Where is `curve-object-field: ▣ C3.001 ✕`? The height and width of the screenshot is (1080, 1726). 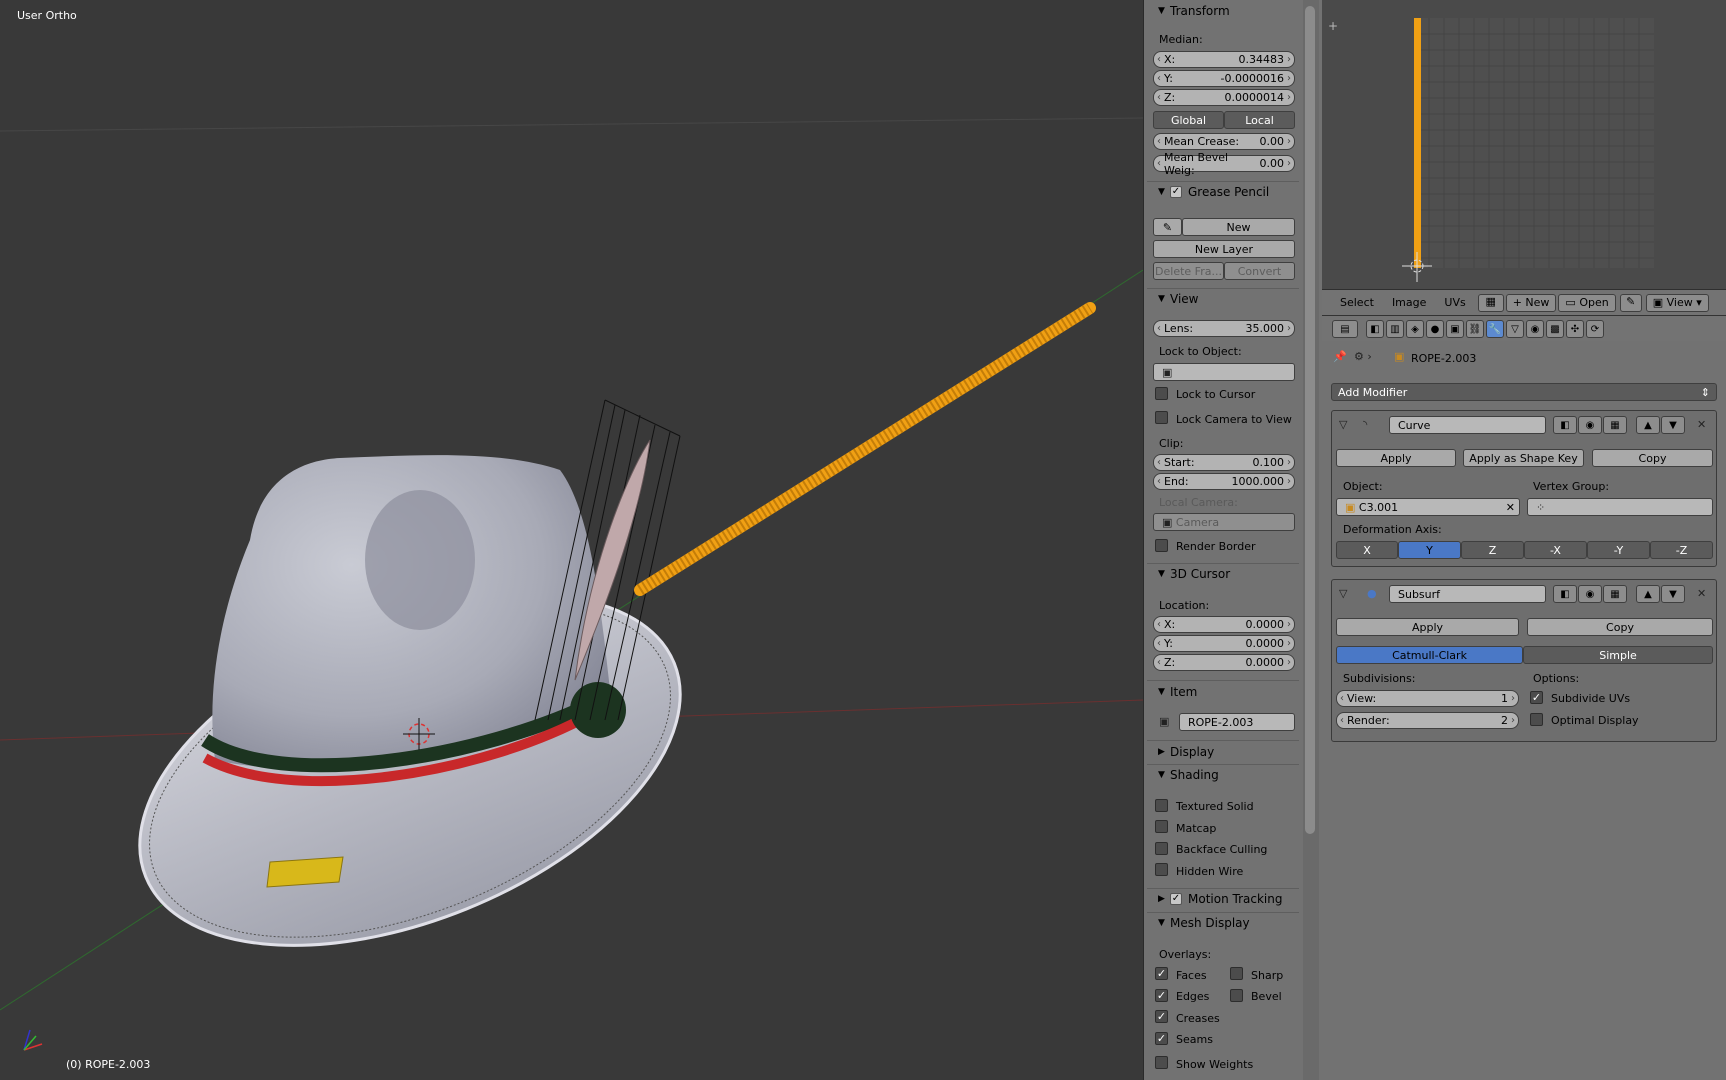
curve-object-field: ▣ C3.001 ✕ is located at coordinates (1428, 507).